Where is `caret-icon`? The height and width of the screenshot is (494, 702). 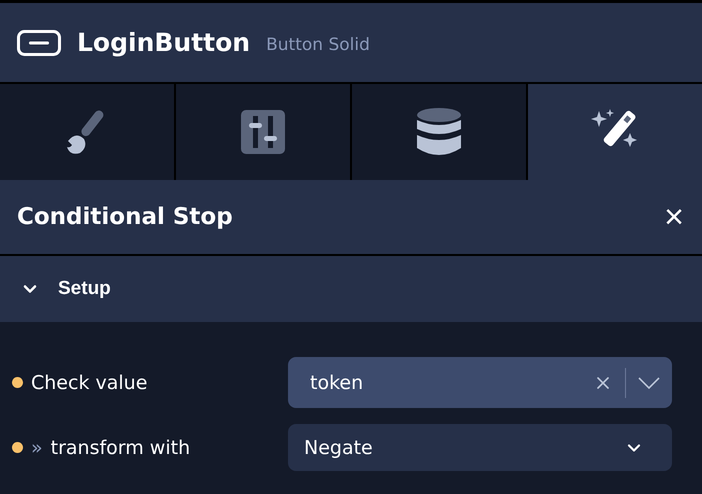
caret-icon is located at coordinates (649, 382).